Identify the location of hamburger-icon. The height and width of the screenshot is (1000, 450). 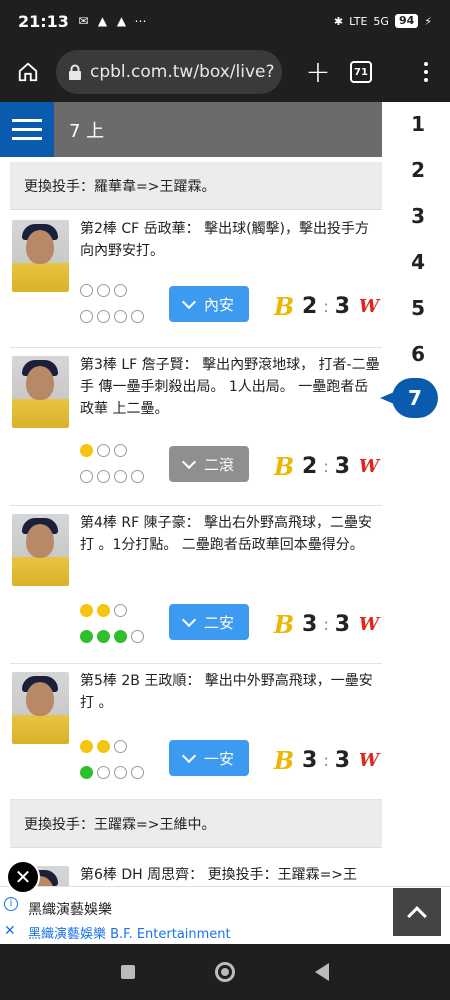
(27, 120).